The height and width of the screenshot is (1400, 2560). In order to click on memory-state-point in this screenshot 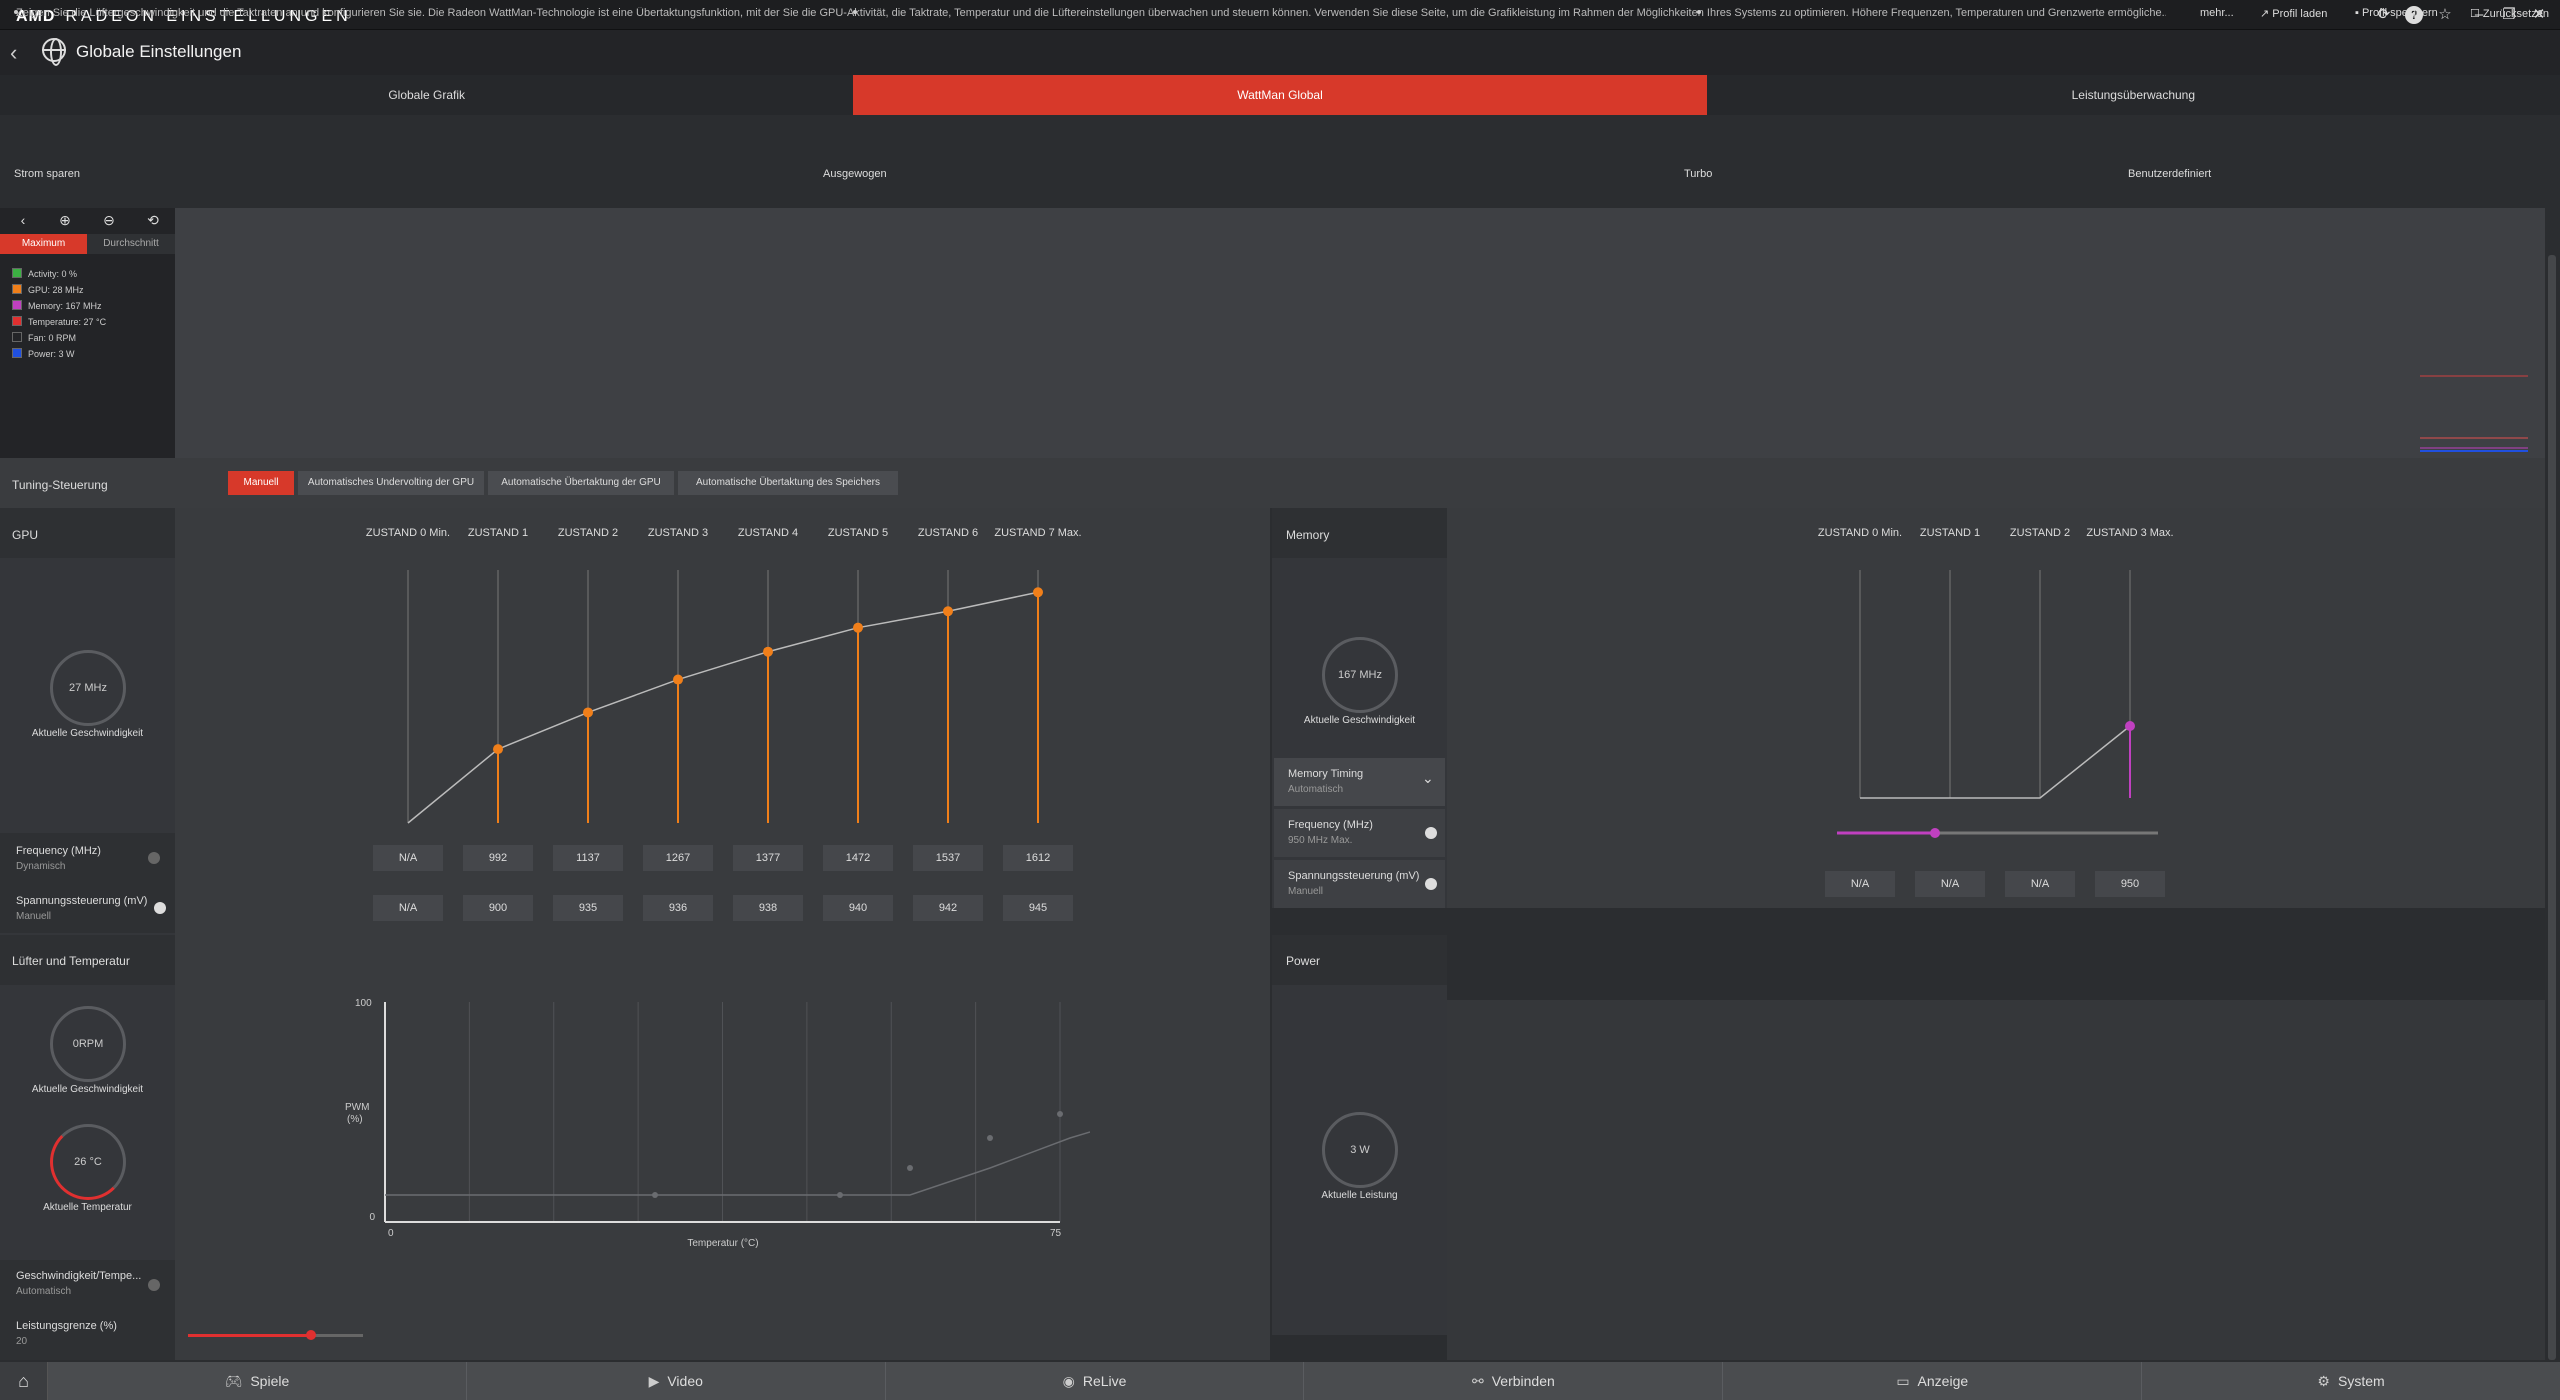, I will do `click(2130, 726)`.